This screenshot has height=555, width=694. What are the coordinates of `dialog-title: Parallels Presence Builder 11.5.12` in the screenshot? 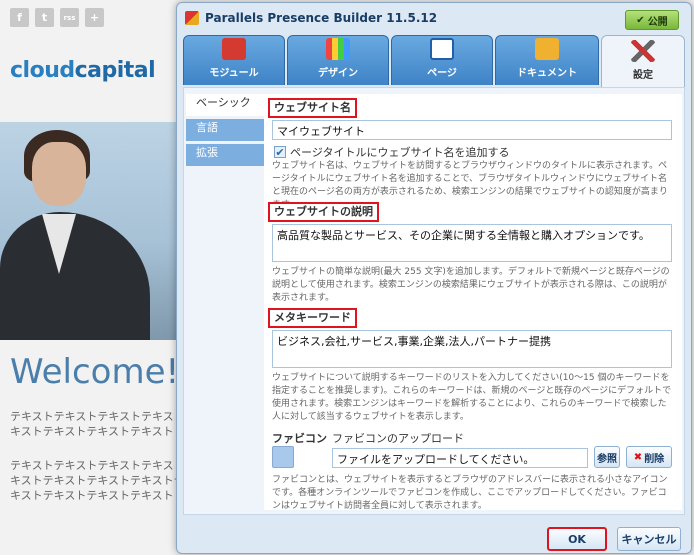 It's located at (321, 18).